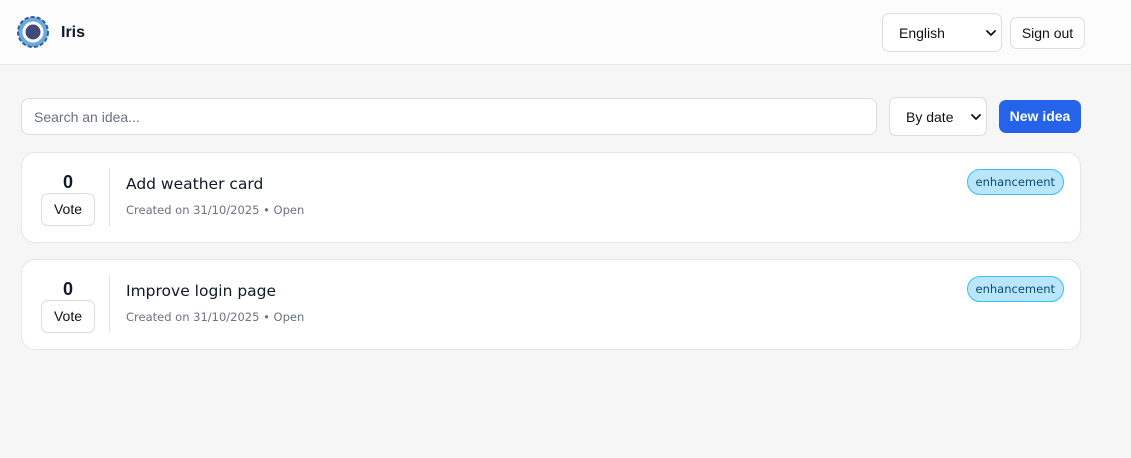 This screenshot has width=1131, height=458. Describe the element at coordinates (565, 32) in the screenshot. I see `top-bar: Iris English Sign out` at that location.